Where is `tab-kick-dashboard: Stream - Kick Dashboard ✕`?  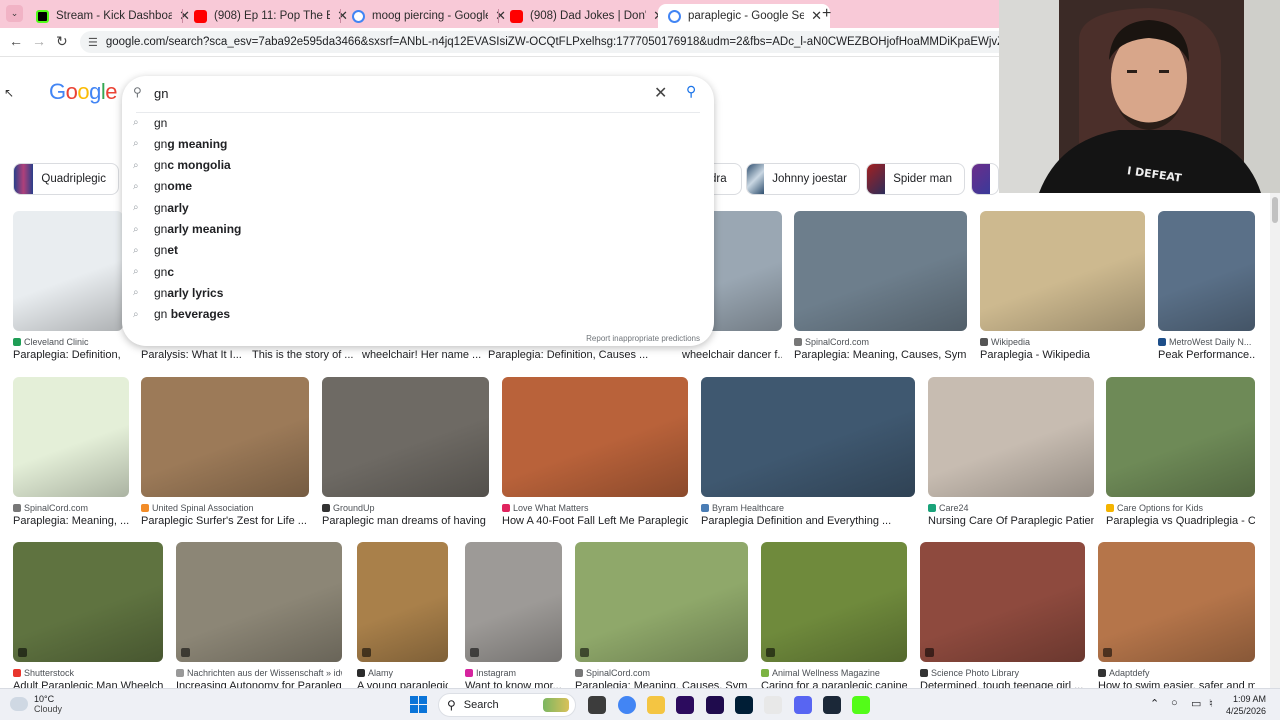
tab-kick-dashboard: Stream - Kick Dashboard ✕ is located at coordinates (112, 16).